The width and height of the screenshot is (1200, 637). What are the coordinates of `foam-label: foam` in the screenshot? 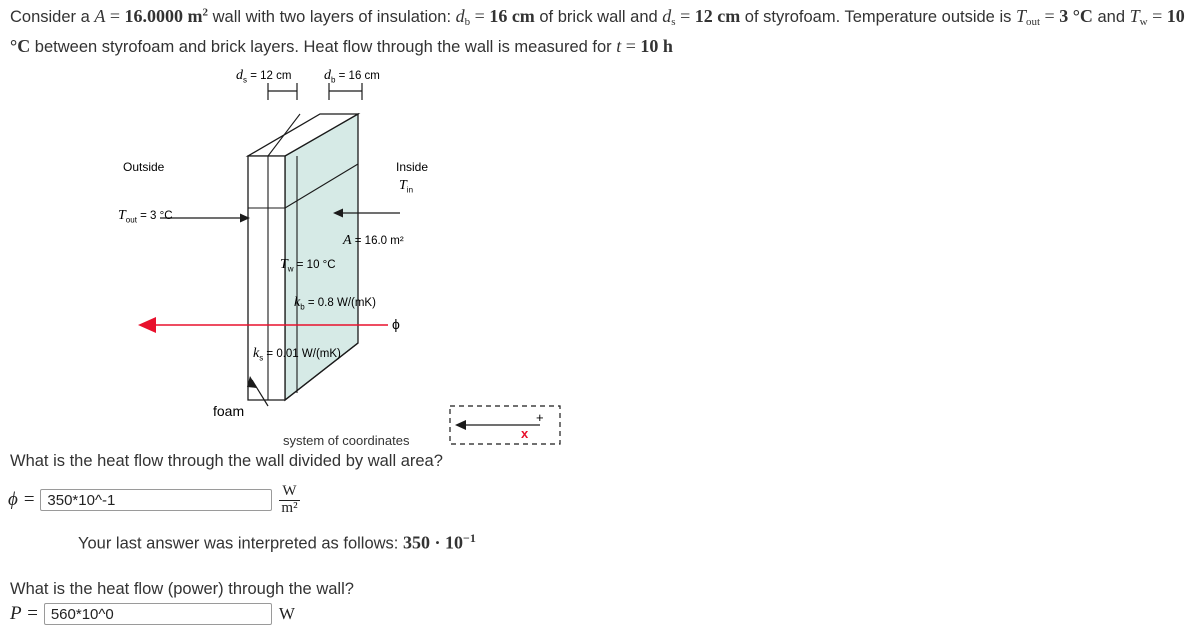 It's located at (229, 411).